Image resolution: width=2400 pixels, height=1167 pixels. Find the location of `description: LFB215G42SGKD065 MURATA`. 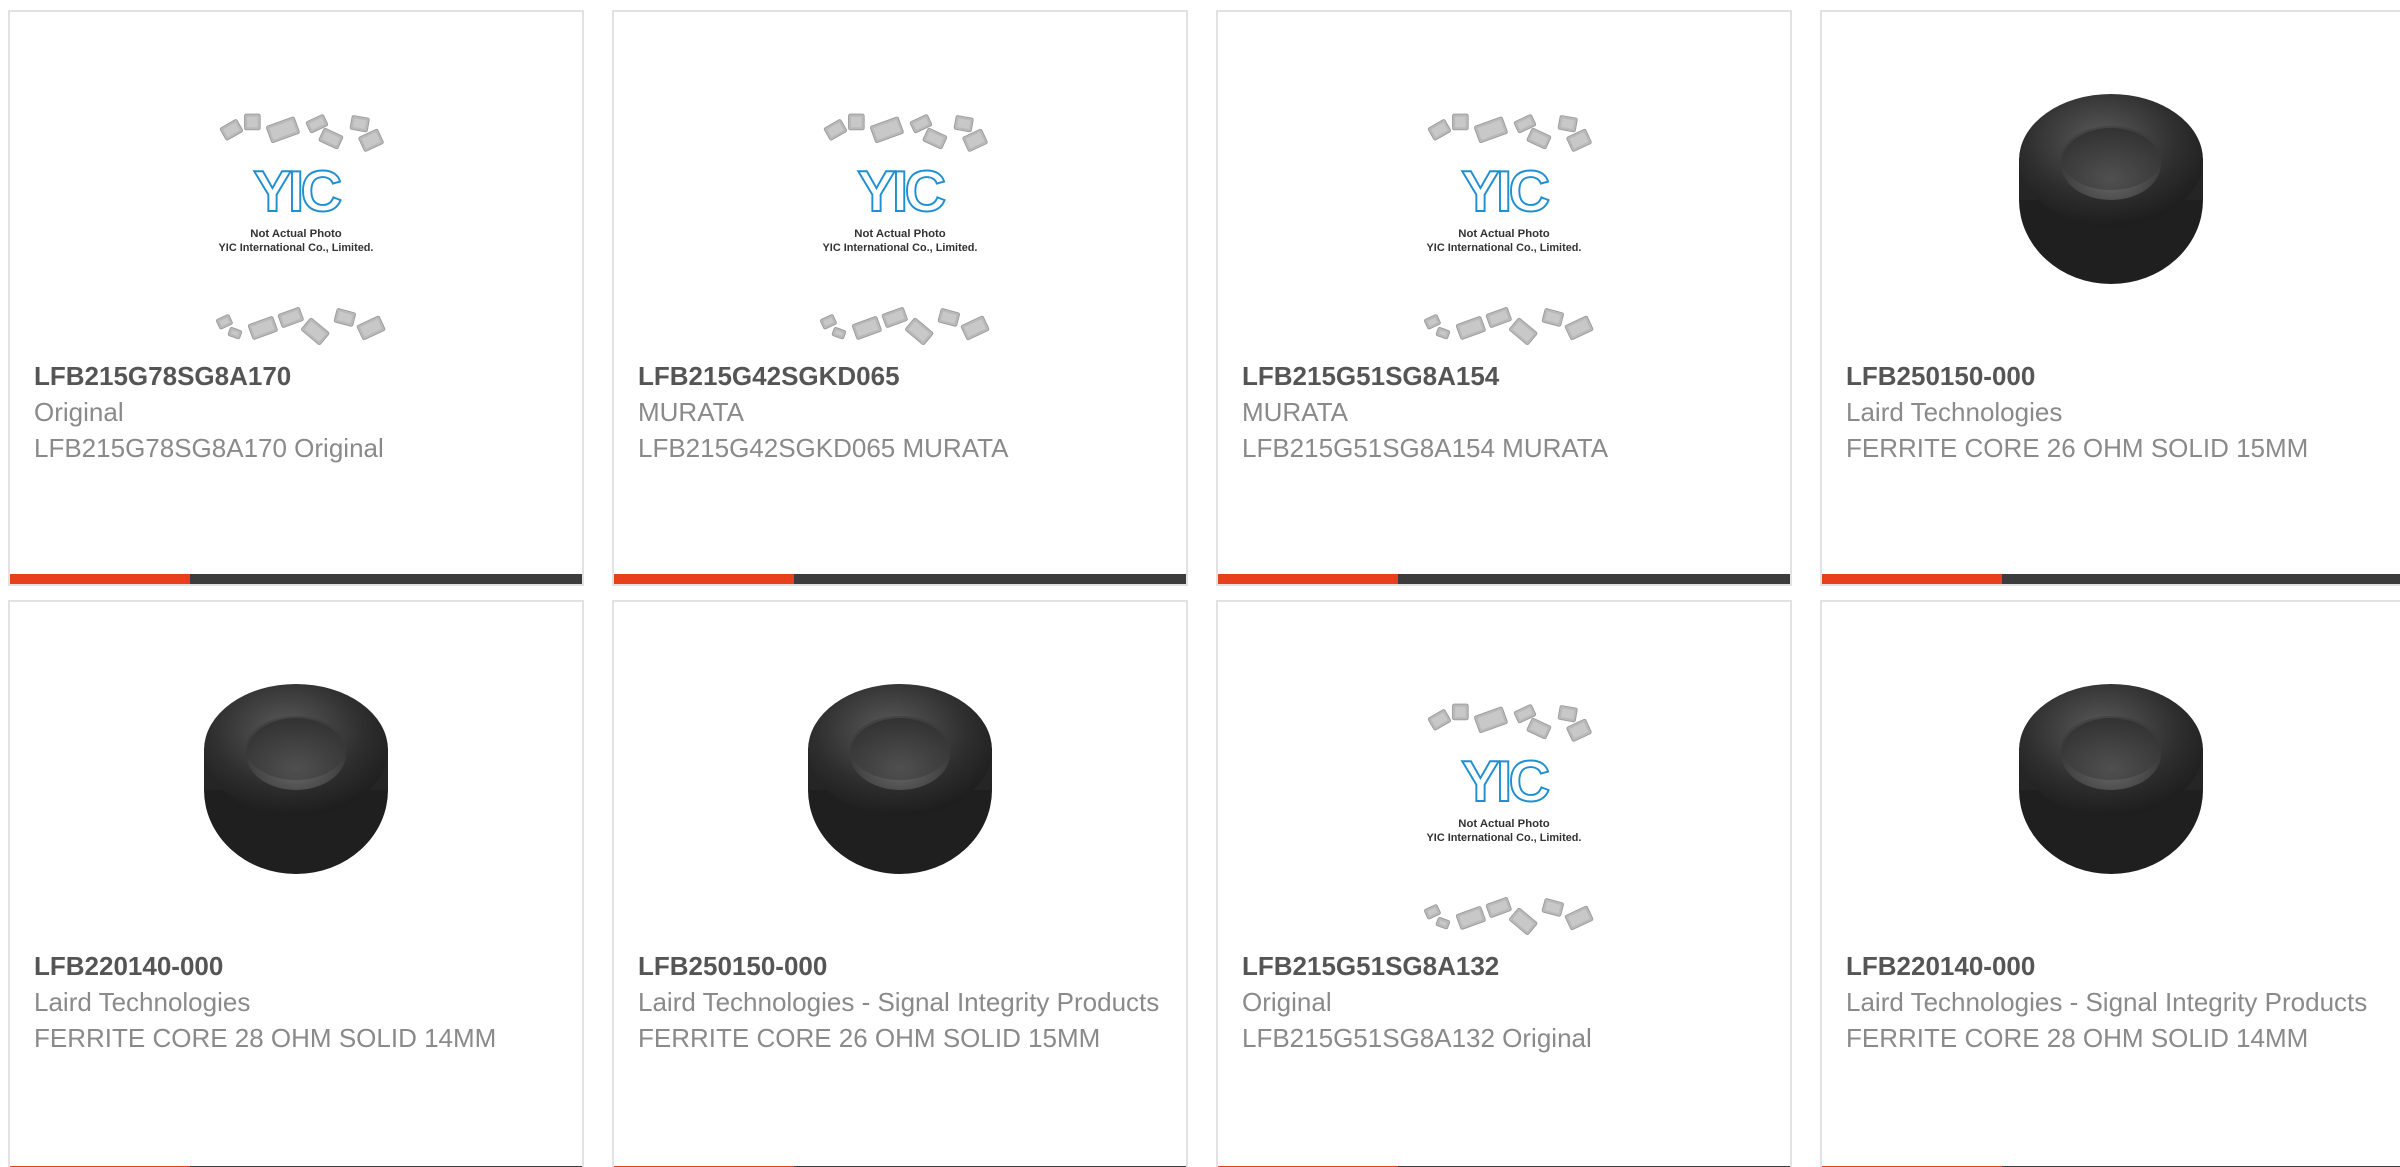

description: LFB215G42SGKD065 MURATA is located at coordinates (823, 448).